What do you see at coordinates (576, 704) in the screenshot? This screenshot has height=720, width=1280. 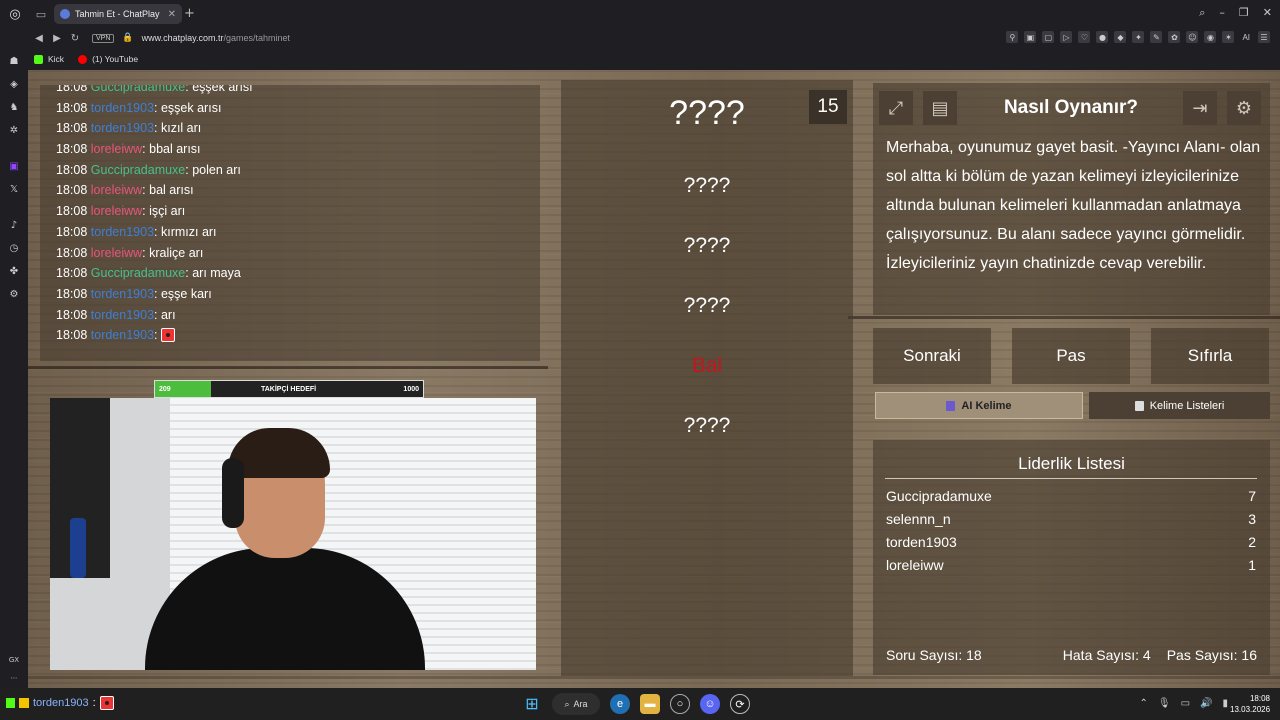 I see `taskbar-search: ⌕ Ara` at bounding box center [576, 704].